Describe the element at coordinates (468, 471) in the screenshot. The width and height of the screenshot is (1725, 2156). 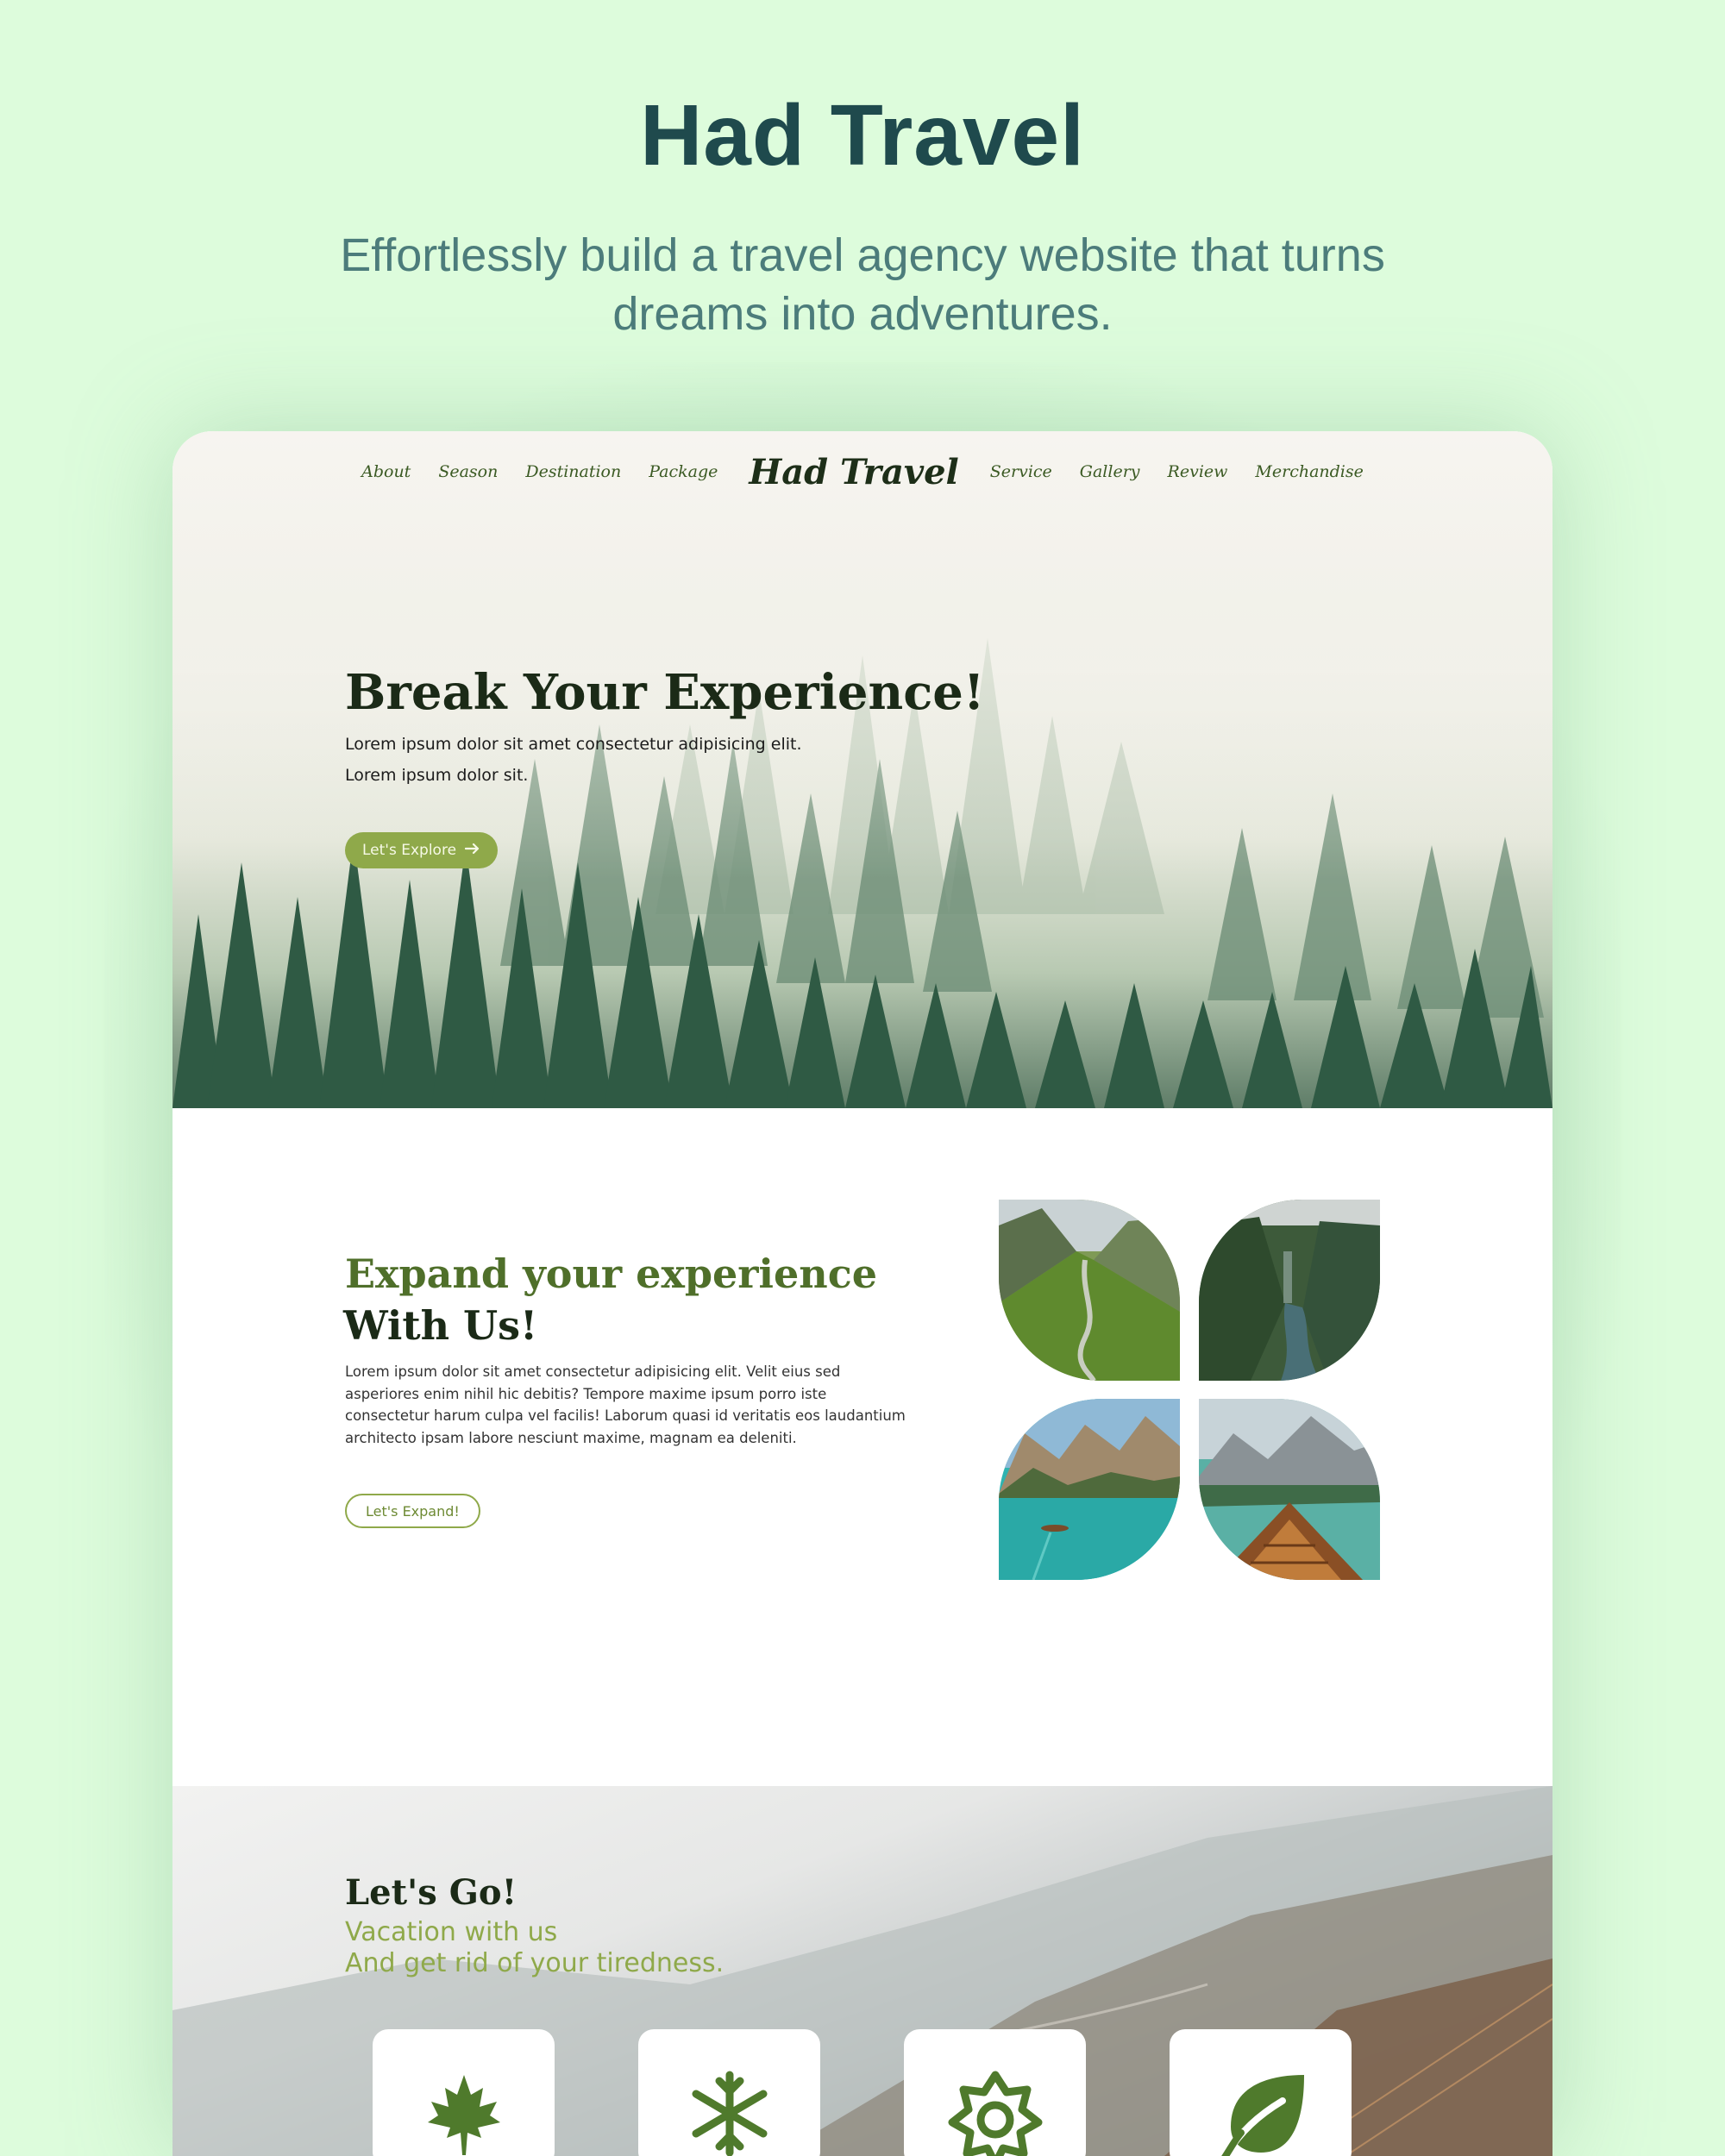
I see `nav-item-season: Season` at that location.